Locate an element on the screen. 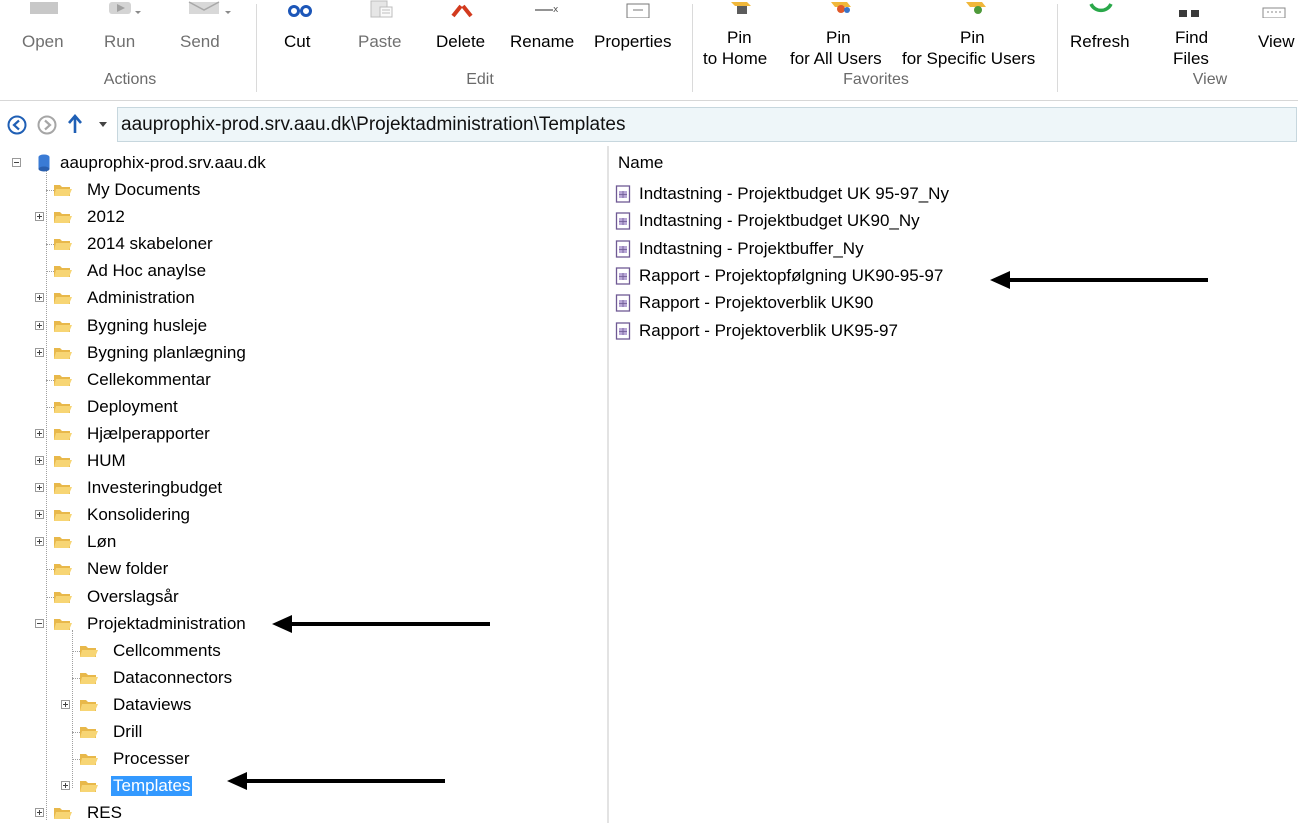  file-row: Rapport - Projektoverblik UK90 is located at coordinates (815, 303).